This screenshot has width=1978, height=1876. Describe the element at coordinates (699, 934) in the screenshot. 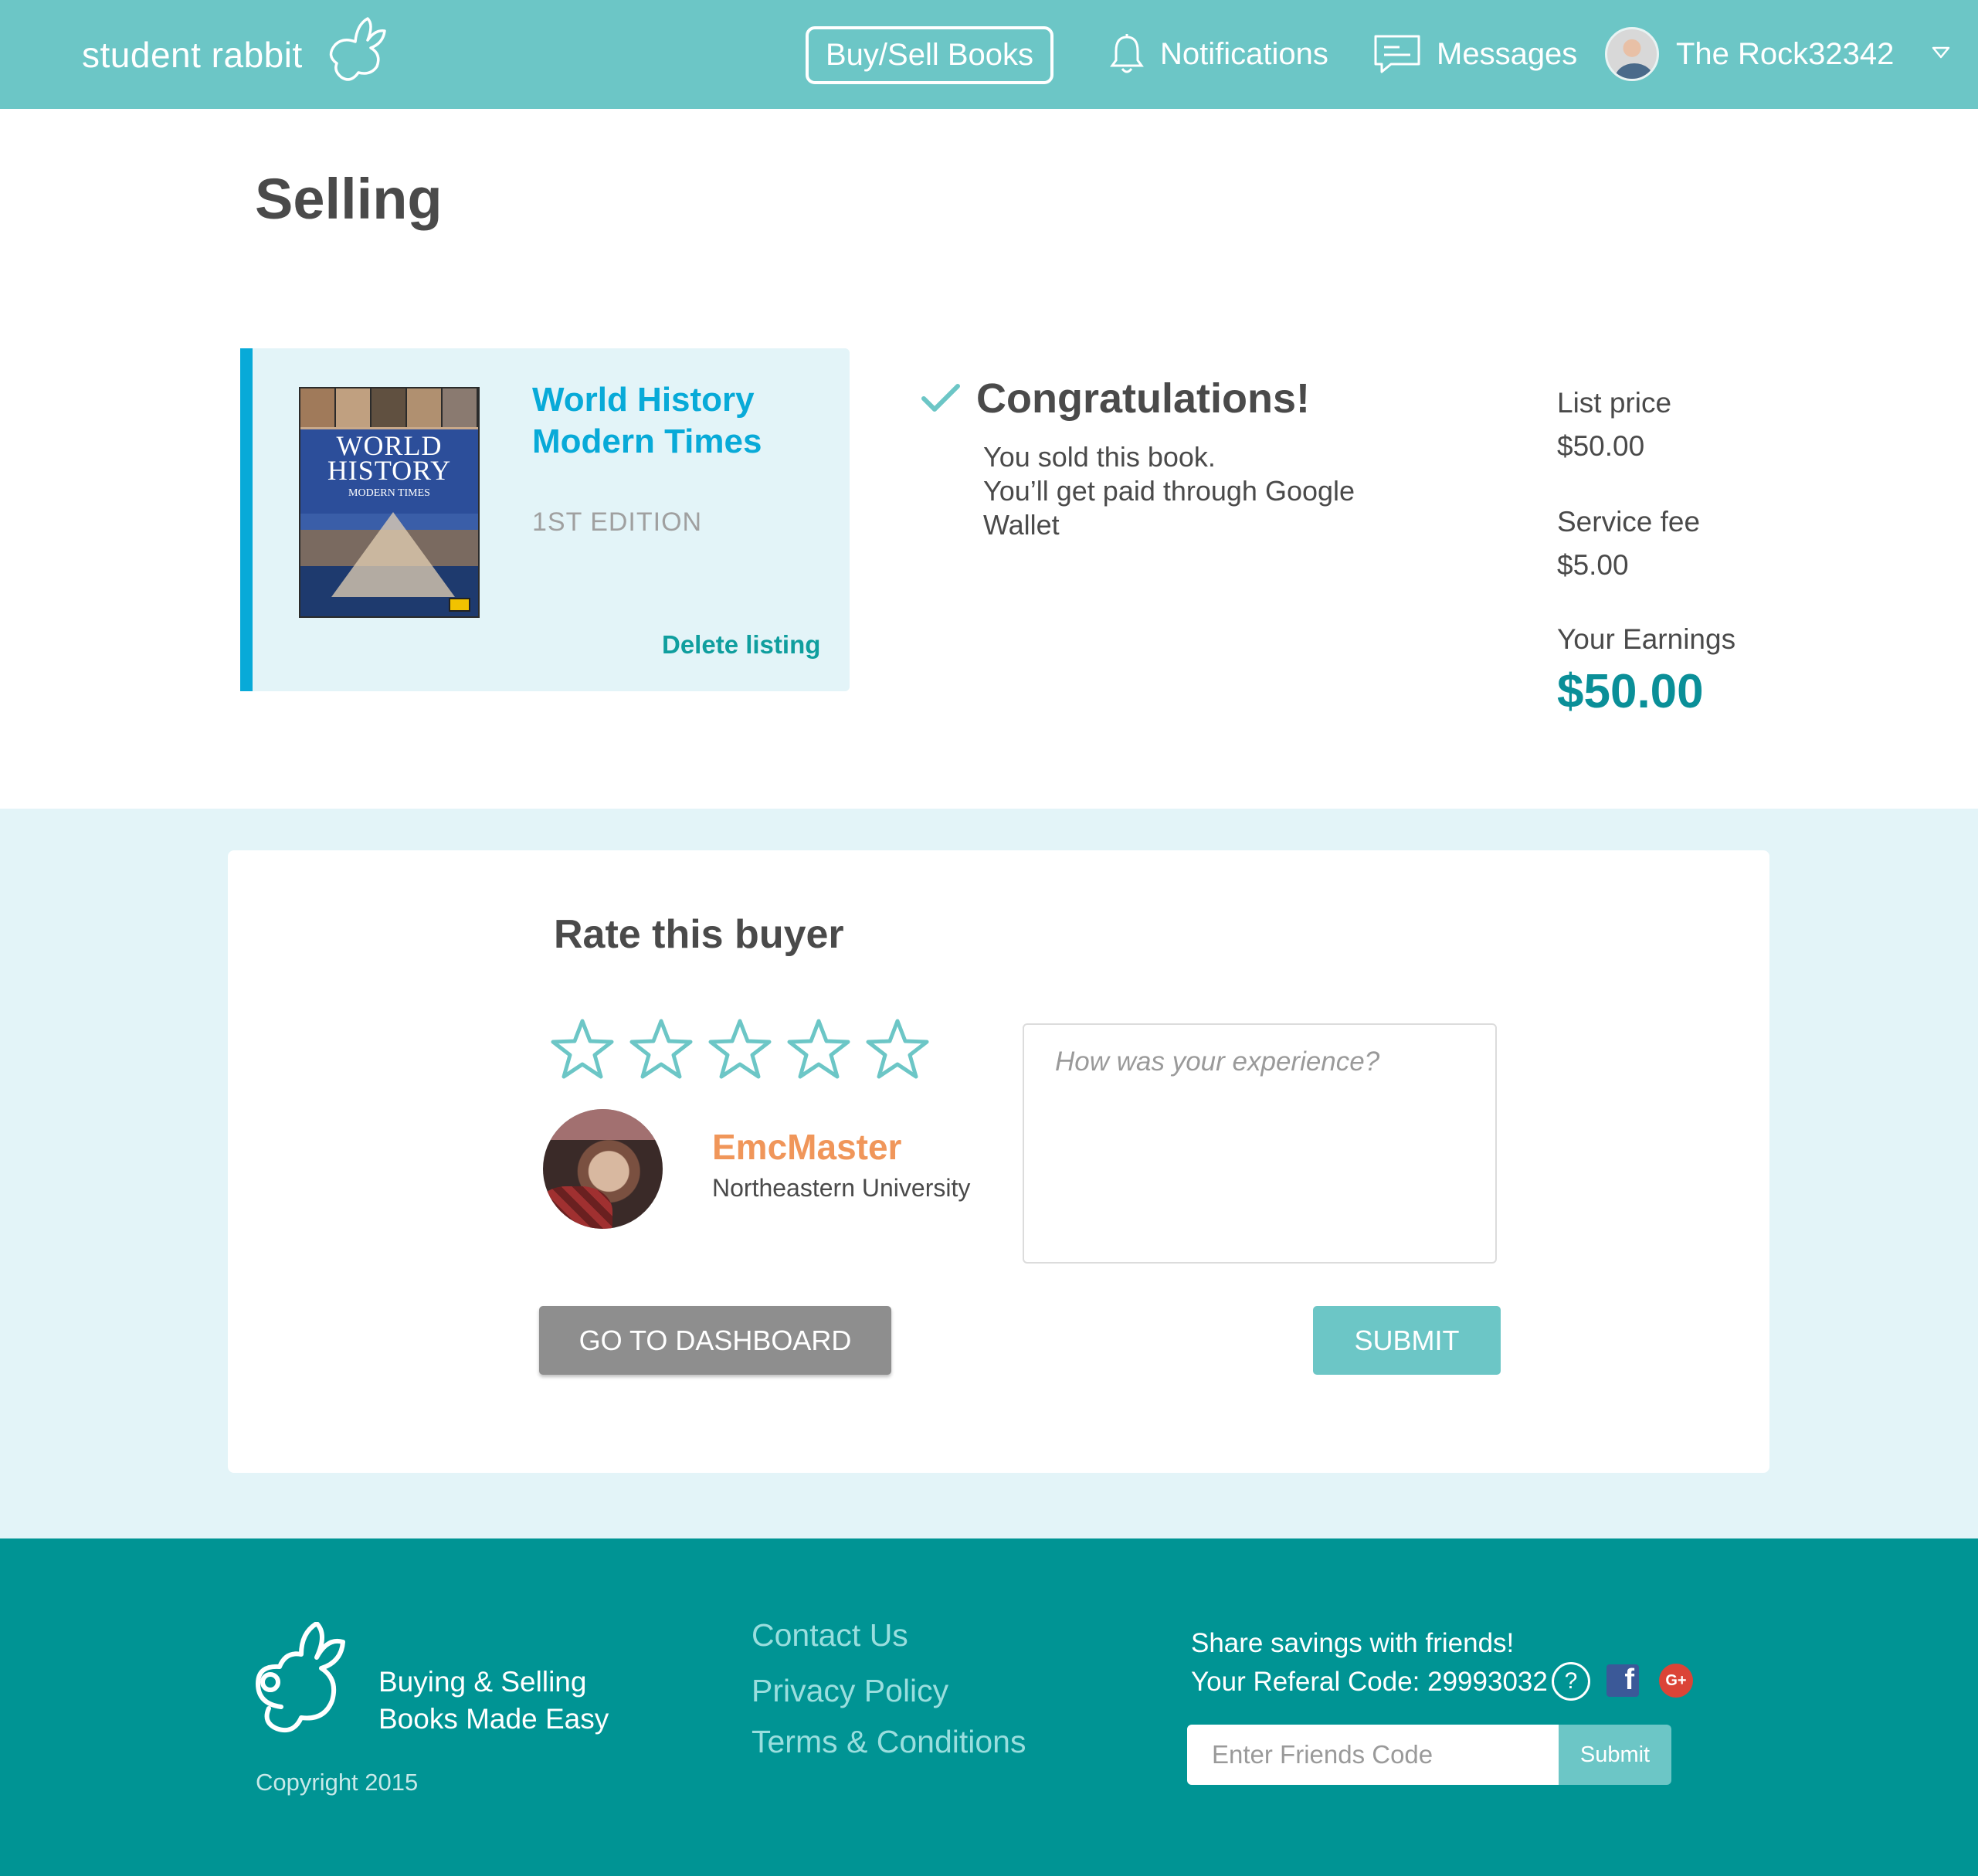

I see `rate-buyer-title: Rate this buyer` at that location.